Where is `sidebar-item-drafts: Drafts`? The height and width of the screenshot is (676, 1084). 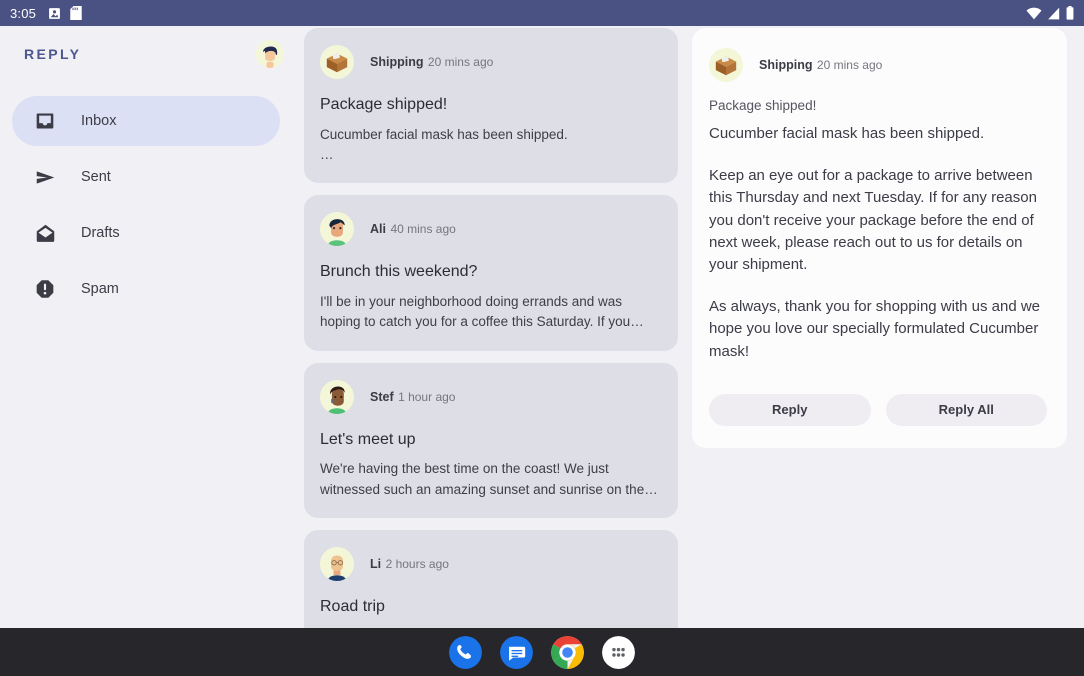 sidebar-item-drafts: Drafts is located at coordinates (146, 233).